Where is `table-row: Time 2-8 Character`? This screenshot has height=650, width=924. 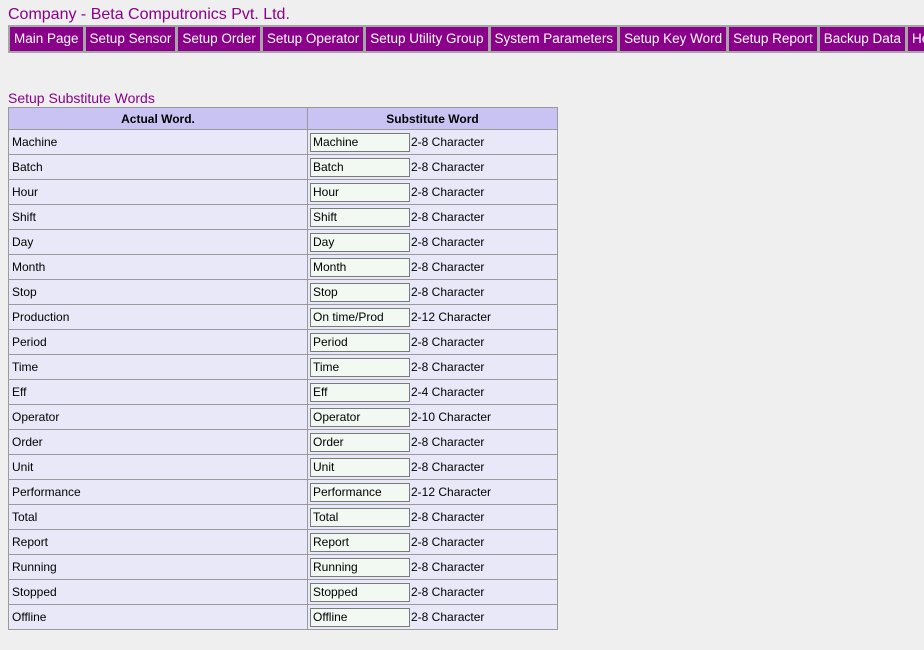 table-row: Time 2-8 Character is located at coordinates (283, 367).